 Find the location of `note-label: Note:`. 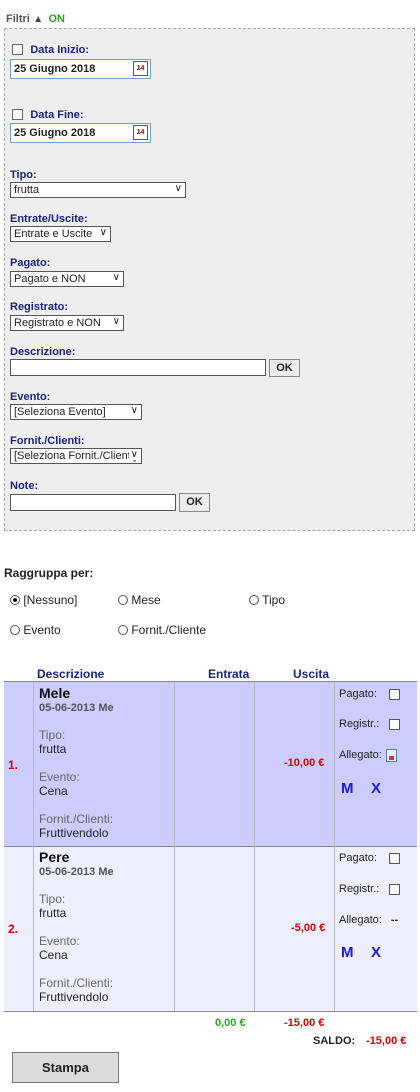

note-label: Note: is located at coordinates (24, 486).